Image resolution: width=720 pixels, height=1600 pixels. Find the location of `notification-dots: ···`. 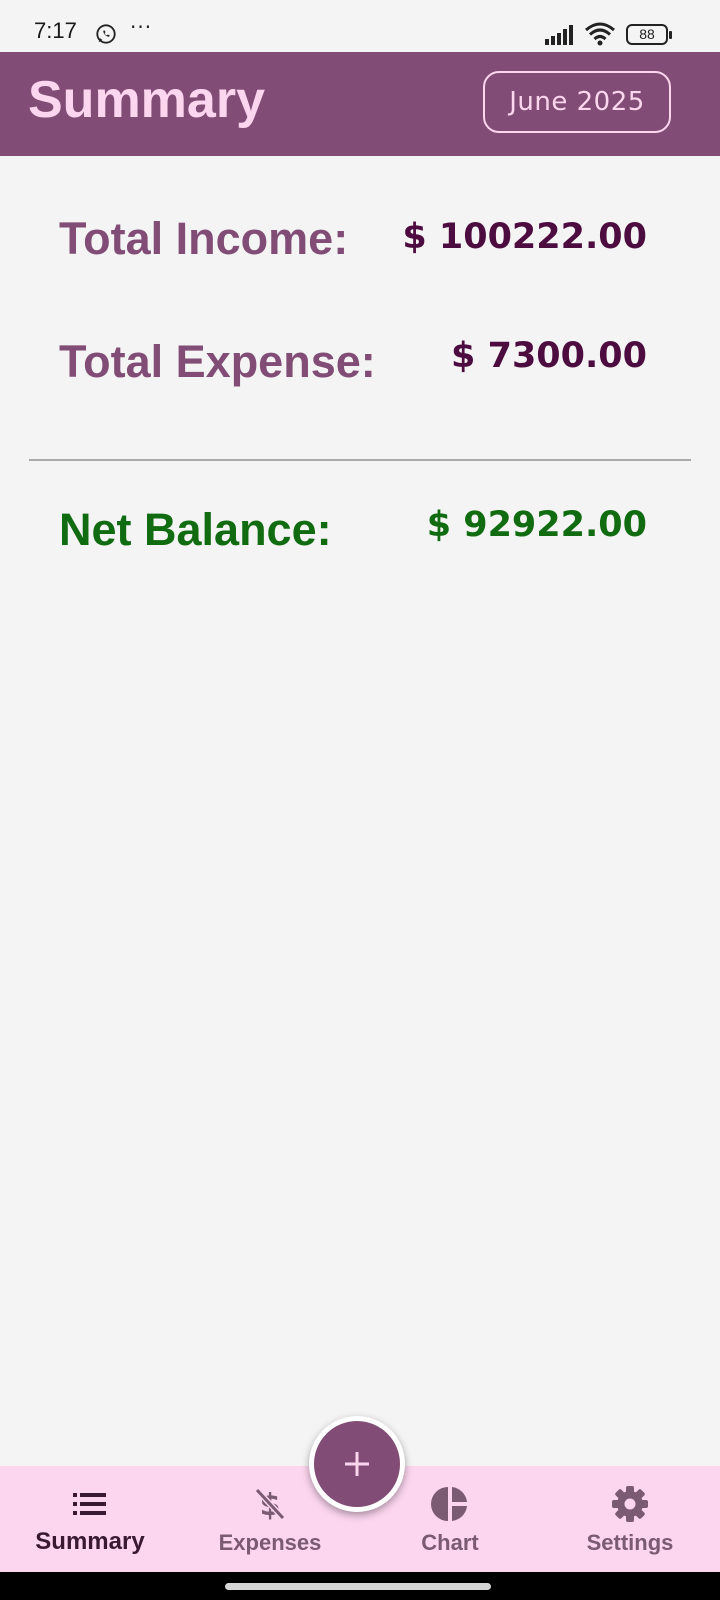

notification-dots: ··· is located at coordinates (141, 27).